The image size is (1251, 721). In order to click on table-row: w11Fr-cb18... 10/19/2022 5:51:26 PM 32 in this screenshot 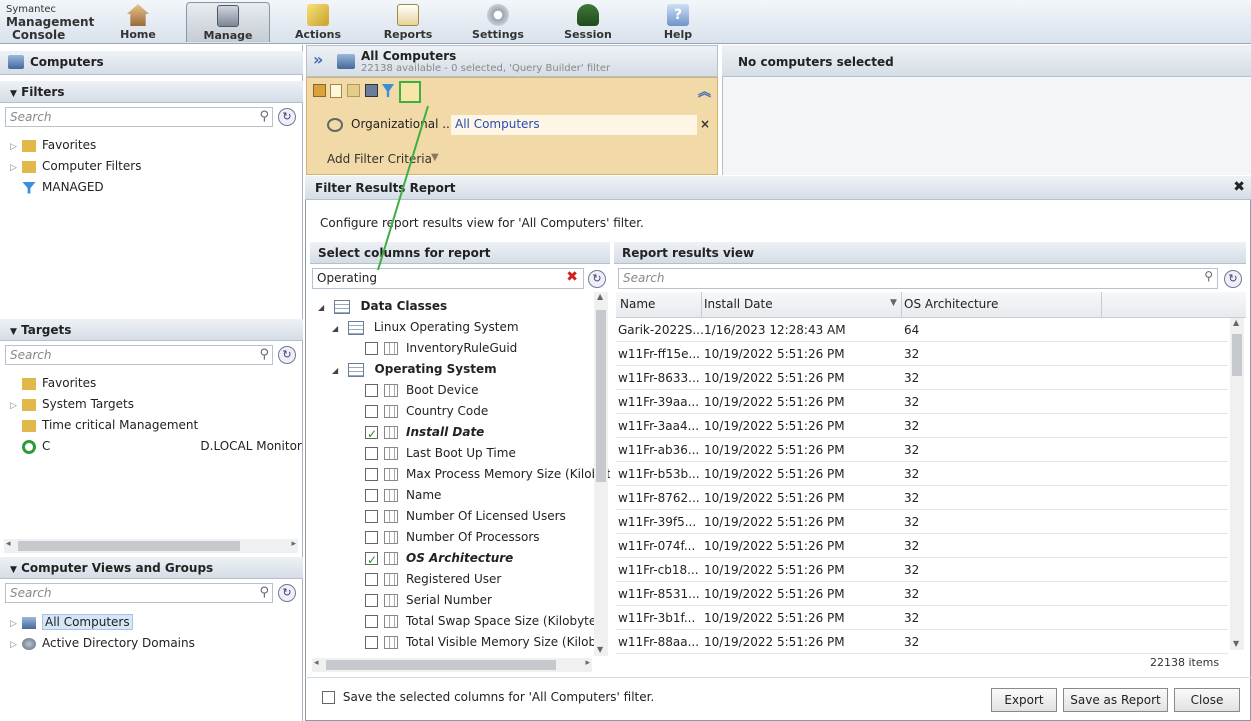, I will do `click(922, 570)`.